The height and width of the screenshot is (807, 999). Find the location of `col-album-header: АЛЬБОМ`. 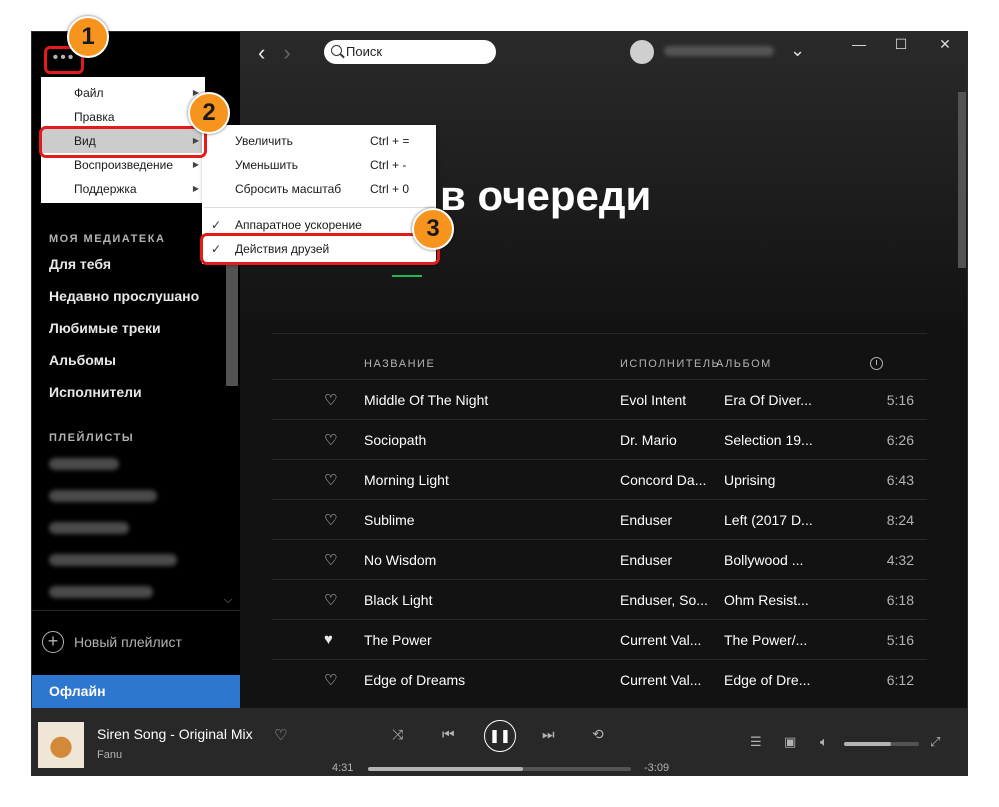

col-album-header: АЛЬБОМ is located at coordinates (744, 364).